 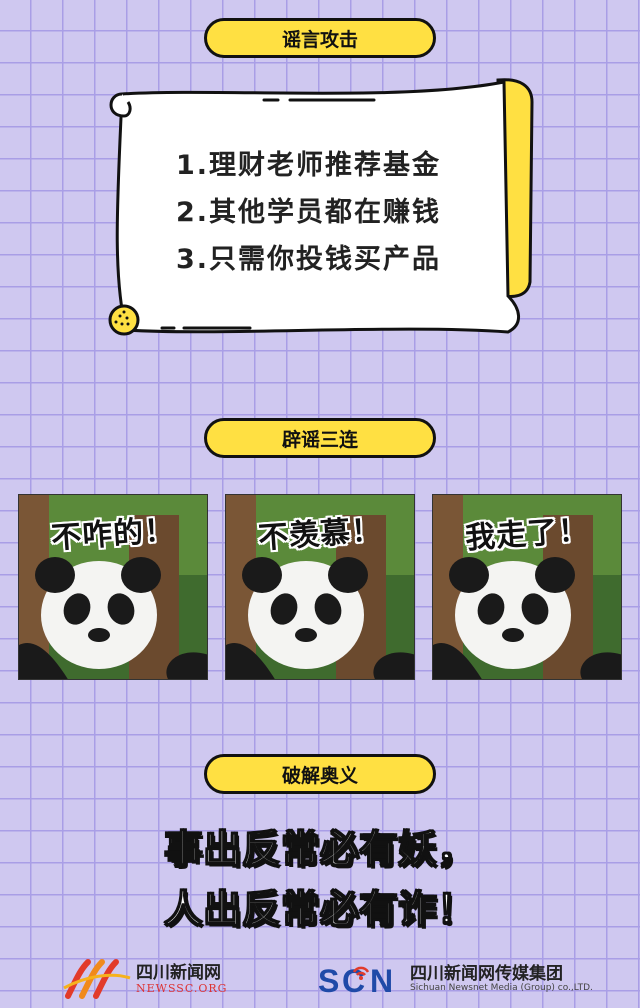 I want to click on panda-meme-card: 不咋的！, so click(x=113, y=587).